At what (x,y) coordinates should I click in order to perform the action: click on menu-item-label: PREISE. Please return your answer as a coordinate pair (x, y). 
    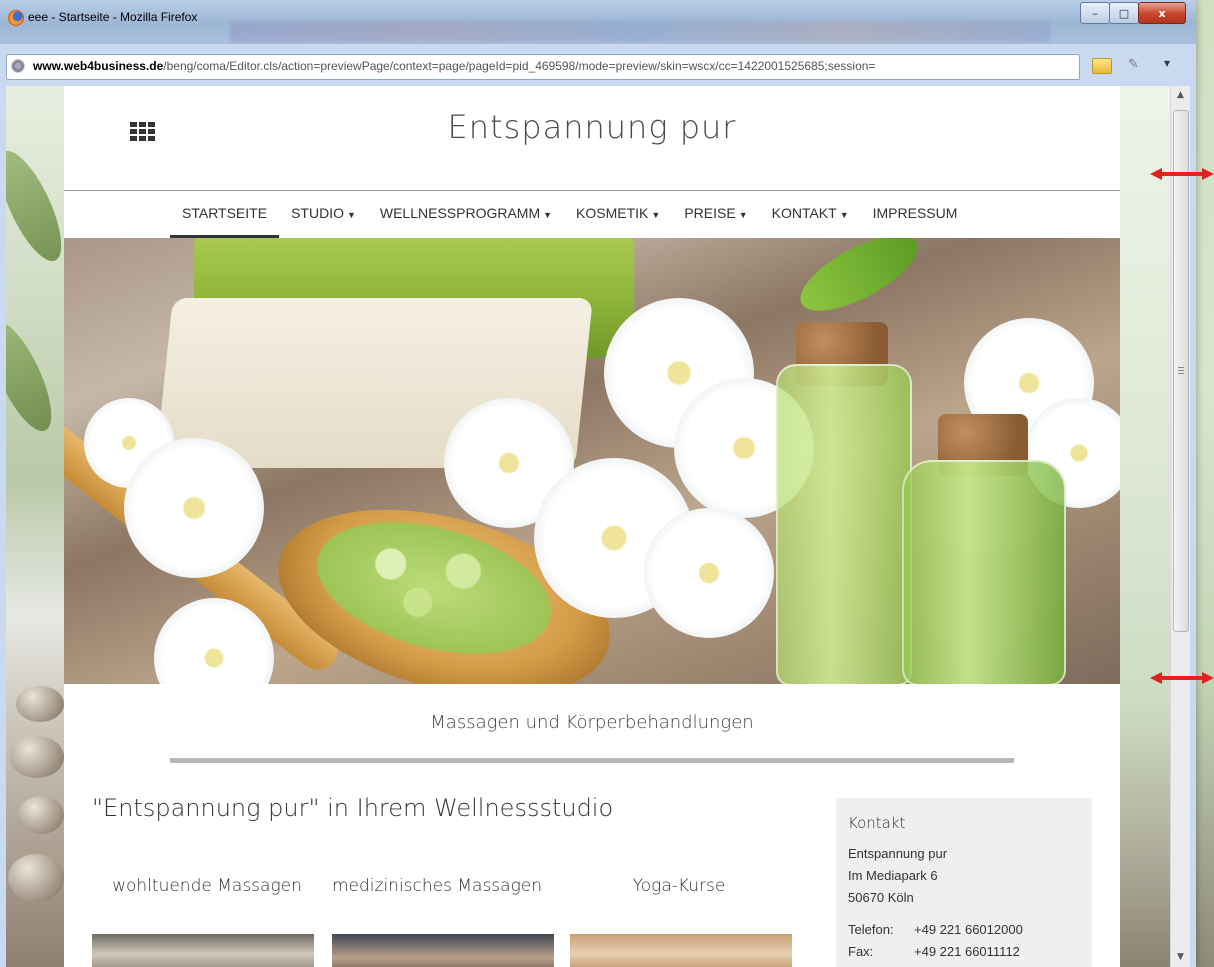
    Looking at the image, I should click on (710, 213).